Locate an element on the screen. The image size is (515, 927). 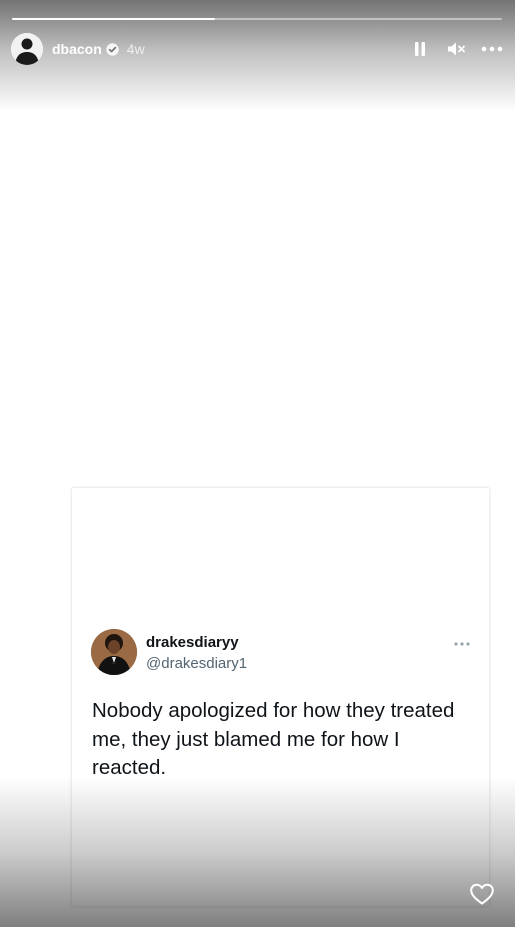
story-controls is located at coordinates (456, 49).